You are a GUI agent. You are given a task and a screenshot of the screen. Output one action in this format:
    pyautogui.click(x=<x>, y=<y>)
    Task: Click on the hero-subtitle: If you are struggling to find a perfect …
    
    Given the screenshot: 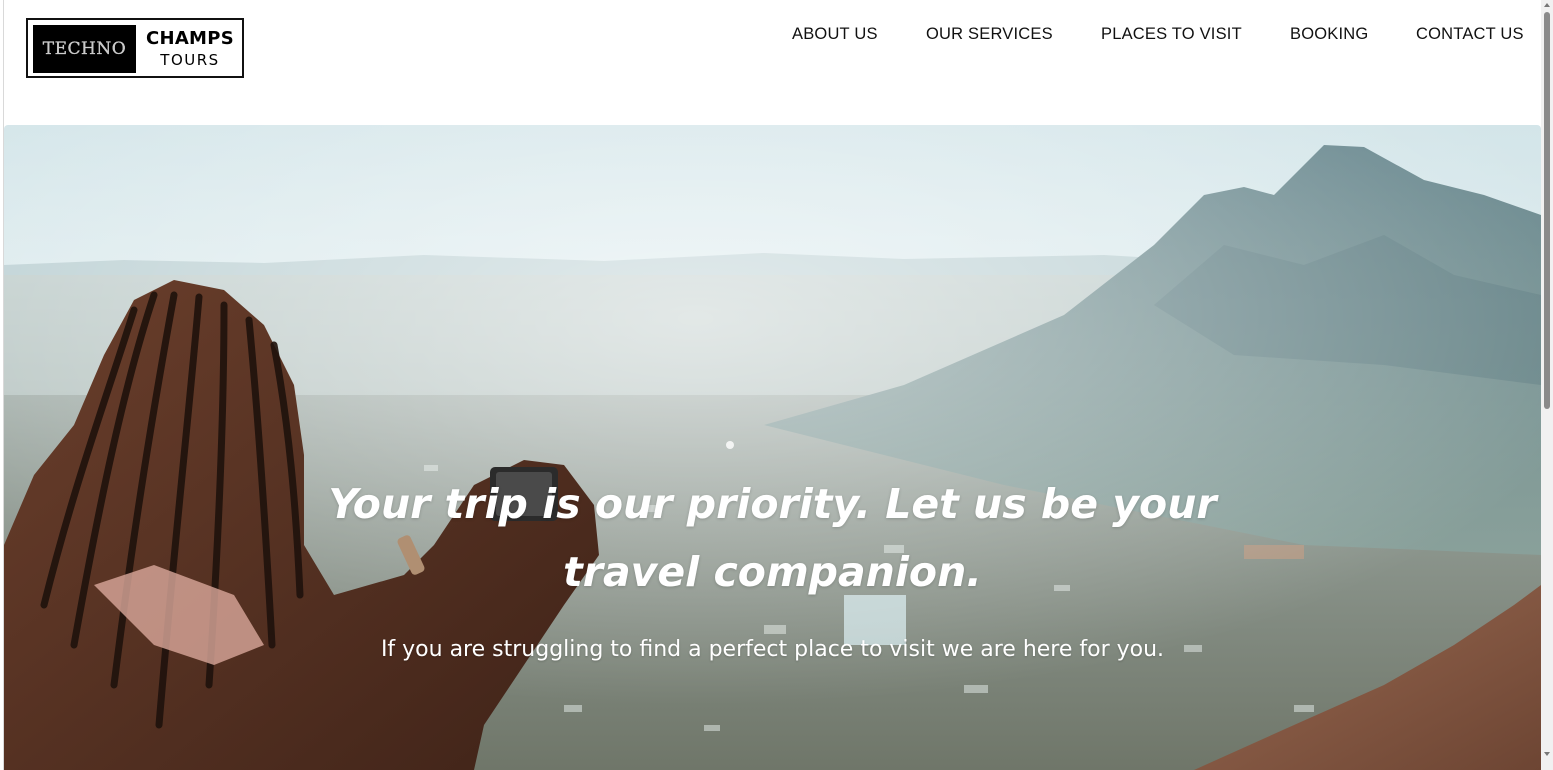 What is the action you would take?
    pyautogui.click(x=772, y=649)
    